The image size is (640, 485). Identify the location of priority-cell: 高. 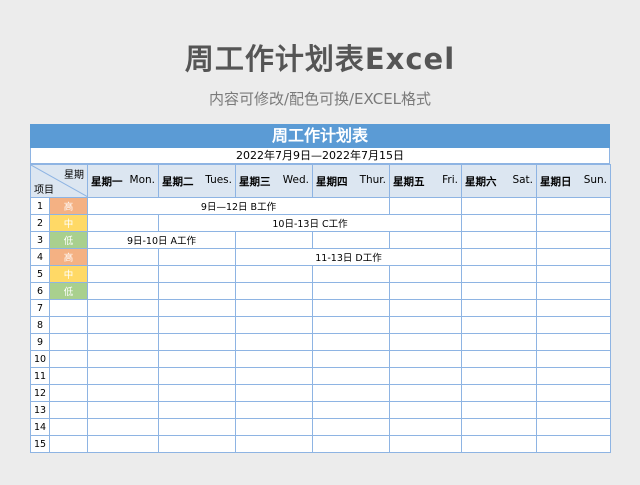
(68, 206).